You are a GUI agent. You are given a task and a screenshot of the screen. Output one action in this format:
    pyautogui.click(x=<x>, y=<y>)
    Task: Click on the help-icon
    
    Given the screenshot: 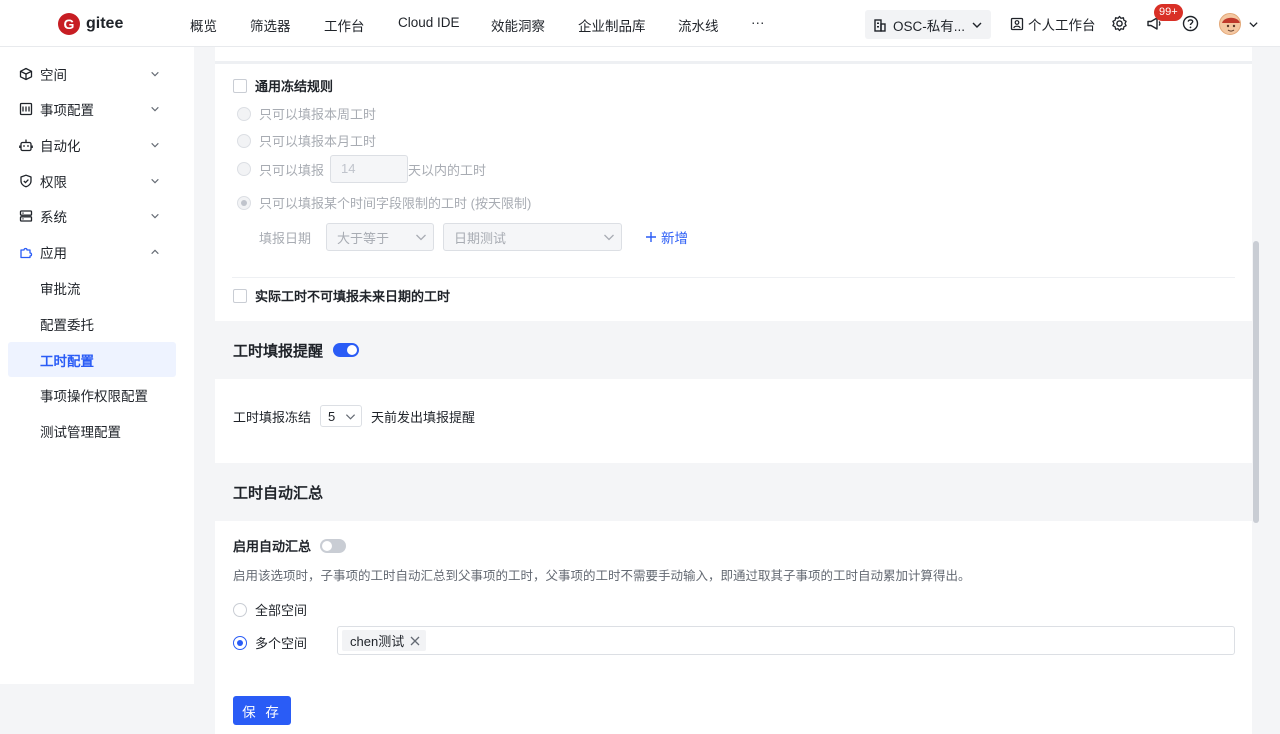 What is the action you would take?
    pyautogui.click(x=1190, y=23)
    